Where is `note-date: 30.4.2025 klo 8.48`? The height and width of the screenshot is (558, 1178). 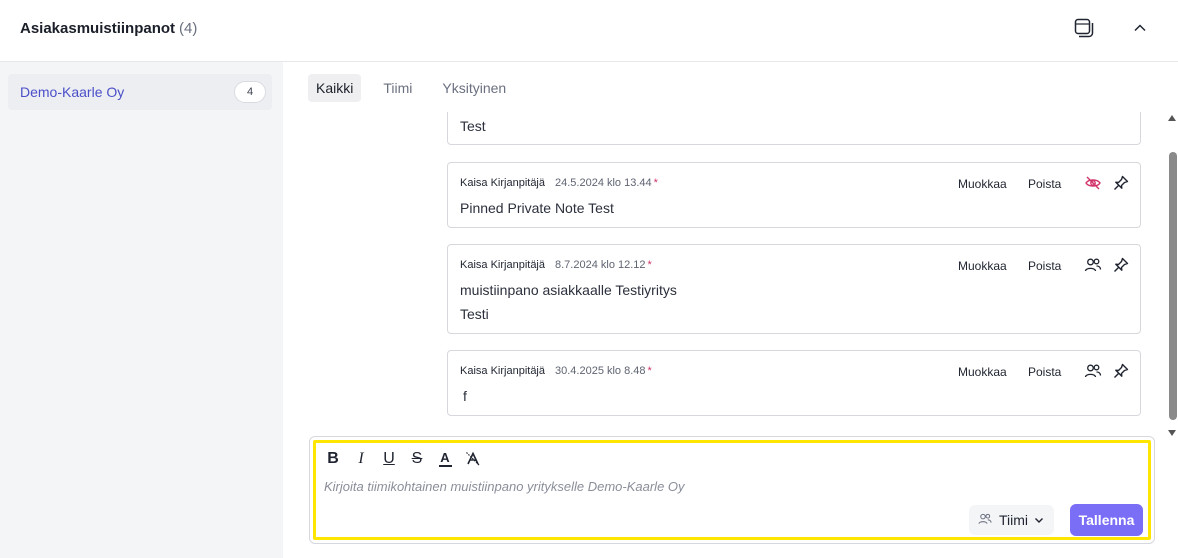 note-date: 30.4.2025 klo 8.48 is located at coordinates (600, 371).